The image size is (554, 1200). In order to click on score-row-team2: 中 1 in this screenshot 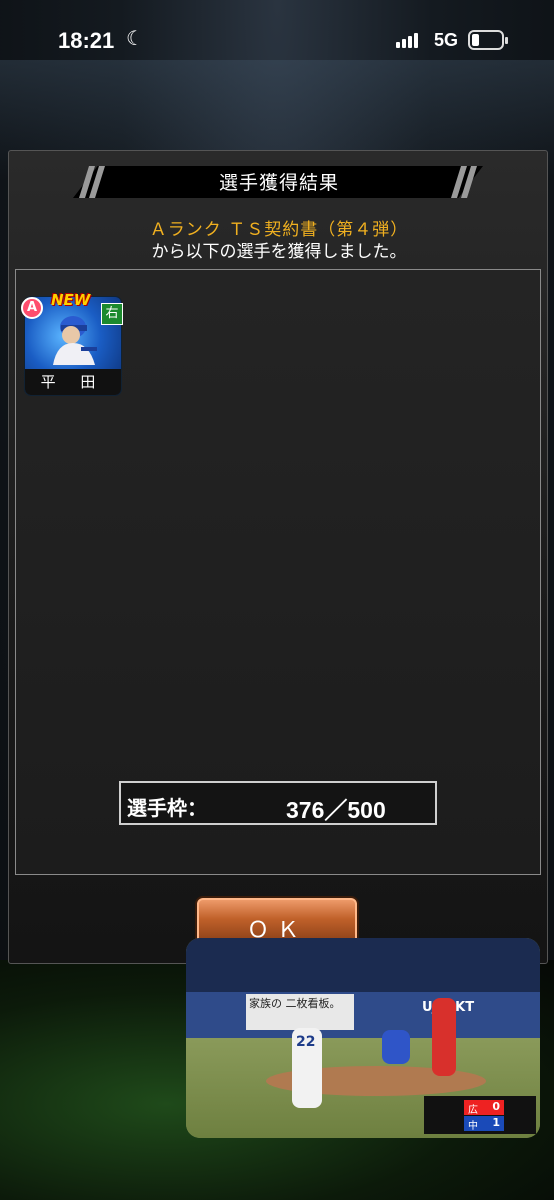, I will do `click(484, 1124)`.